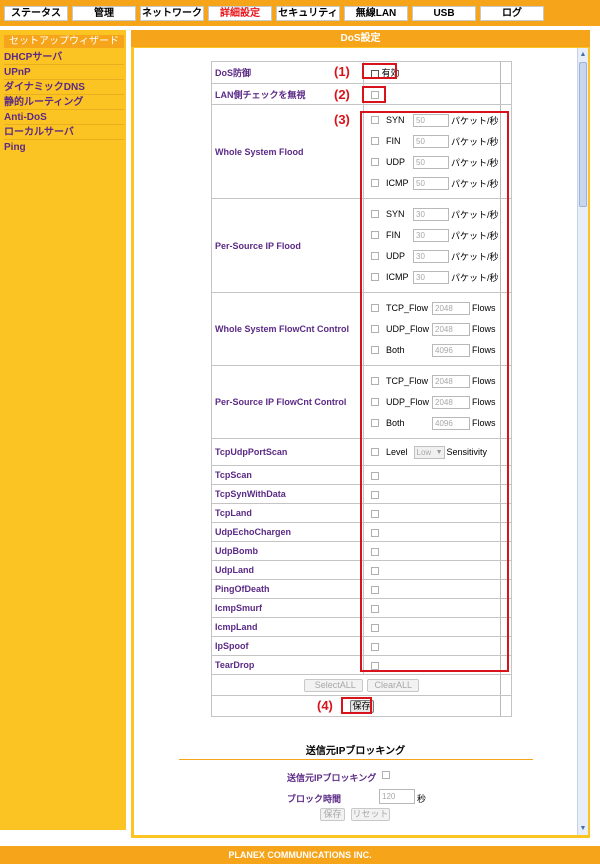 This screenshot has height=864, width=600. What do you see at coordinates (287, 589) in the screenshot?
I see `pingofdeath-label: PingOfDeath` at bounding box center [287, 589].